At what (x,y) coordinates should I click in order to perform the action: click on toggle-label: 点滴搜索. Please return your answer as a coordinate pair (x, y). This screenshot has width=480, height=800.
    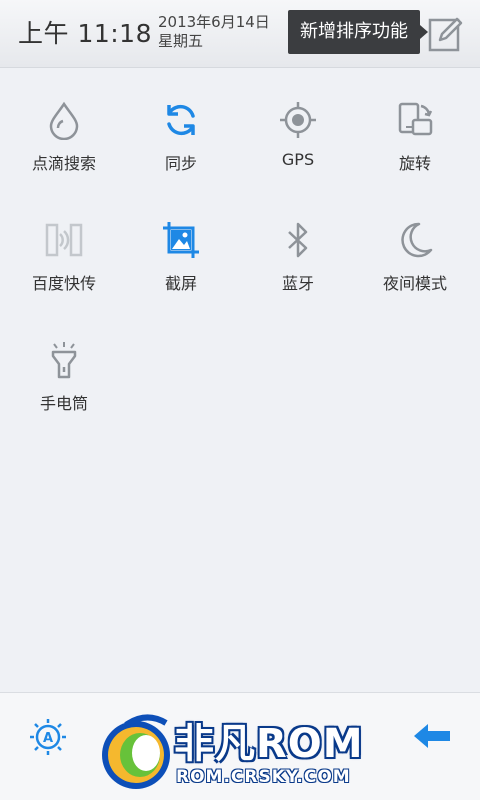
    Looking at the image, I should click on (63, 163).